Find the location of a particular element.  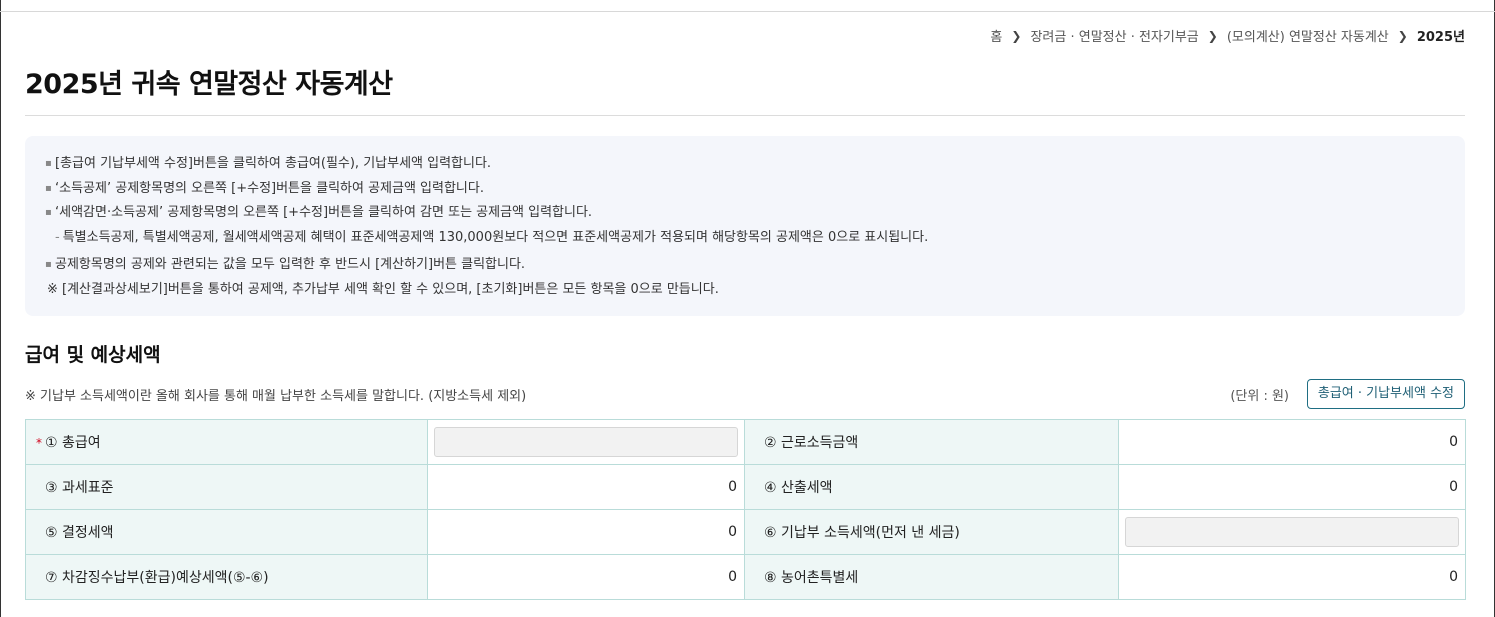

dash-icon: - is located at coordinates (57, 237).